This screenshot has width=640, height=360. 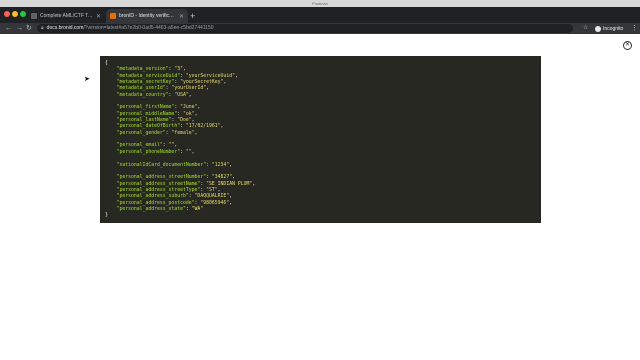 What do you see at coordinates (192, 16) in the screenshot?
I see `new-tab-icon: +` at bounding box center [192, 16].